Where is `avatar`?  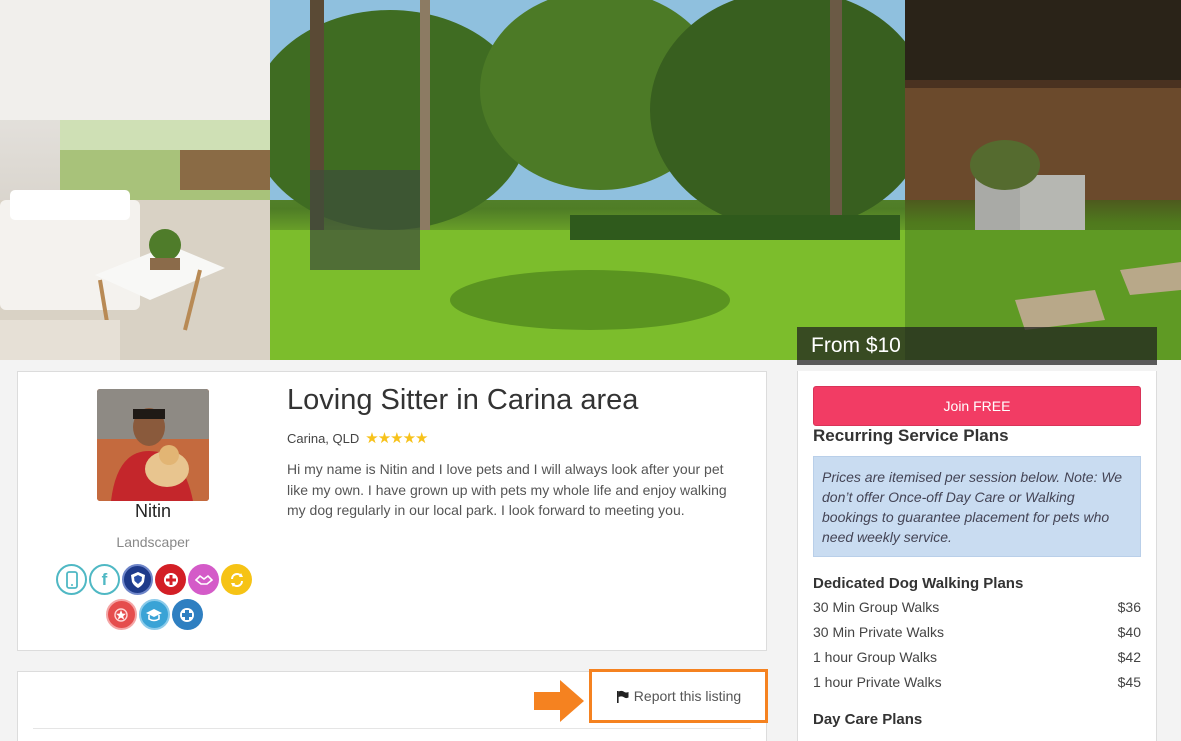
avatar is located at coordinates (153, 445).